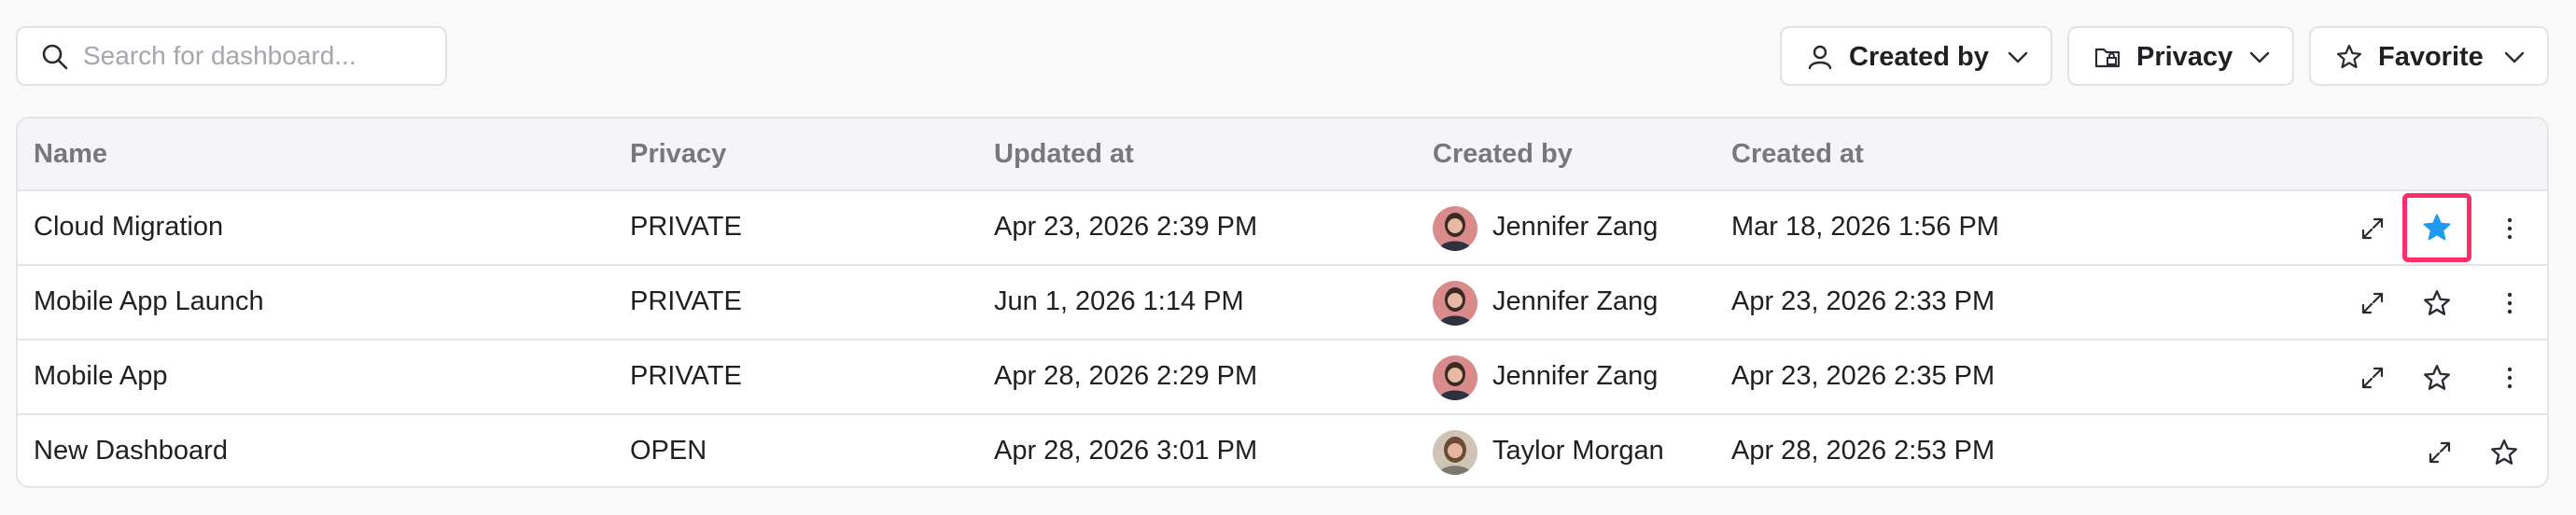  Describe the element at coordinates (149, 301) in the screenshot. I see `dashboard-name: Mobile App Launch` at that location.